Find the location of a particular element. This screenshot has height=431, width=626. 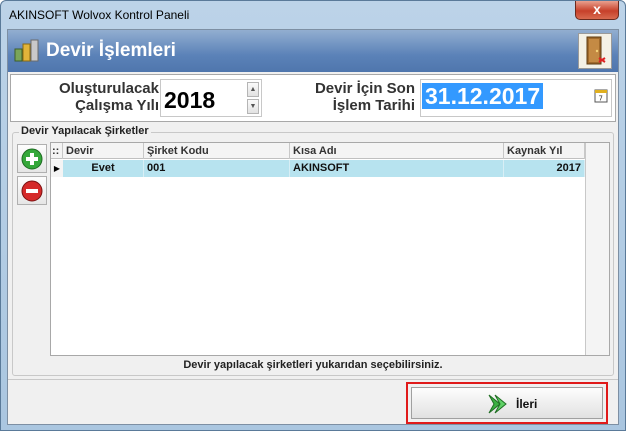

col-header-sirket-kodu: Şirket Kodu is located at coordinates (217, 151).